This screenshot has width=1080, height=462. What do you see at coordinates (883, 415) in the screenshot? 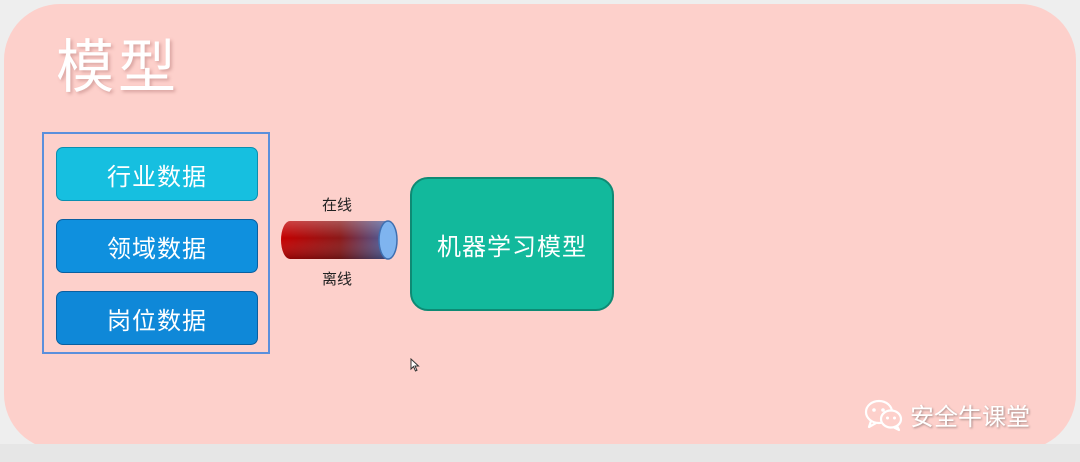
I see `wechat-icon` at bounding box center [883, 415].